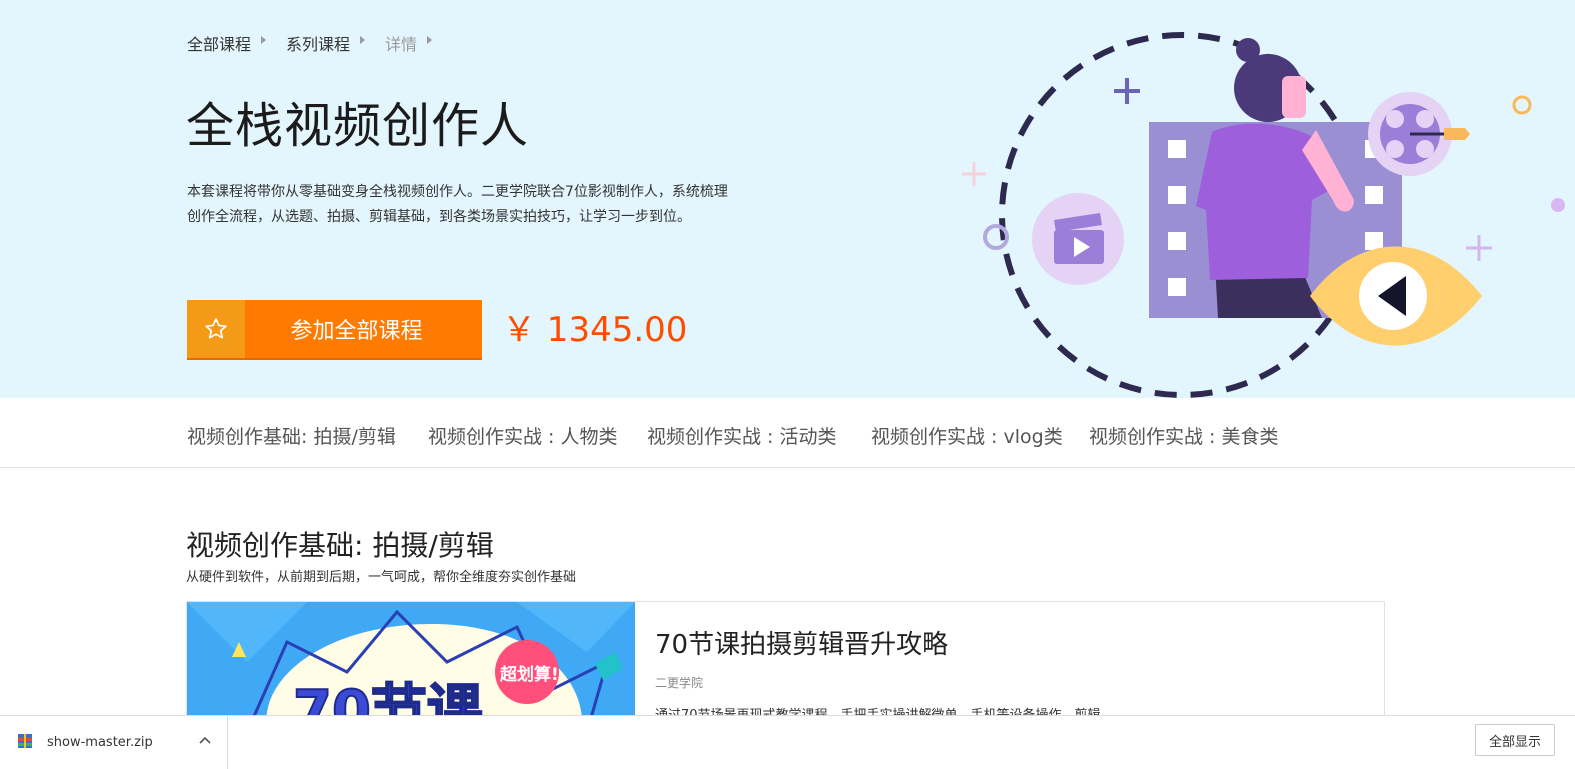  I want to click on download-item: show-master.zip, so click(114, 742).